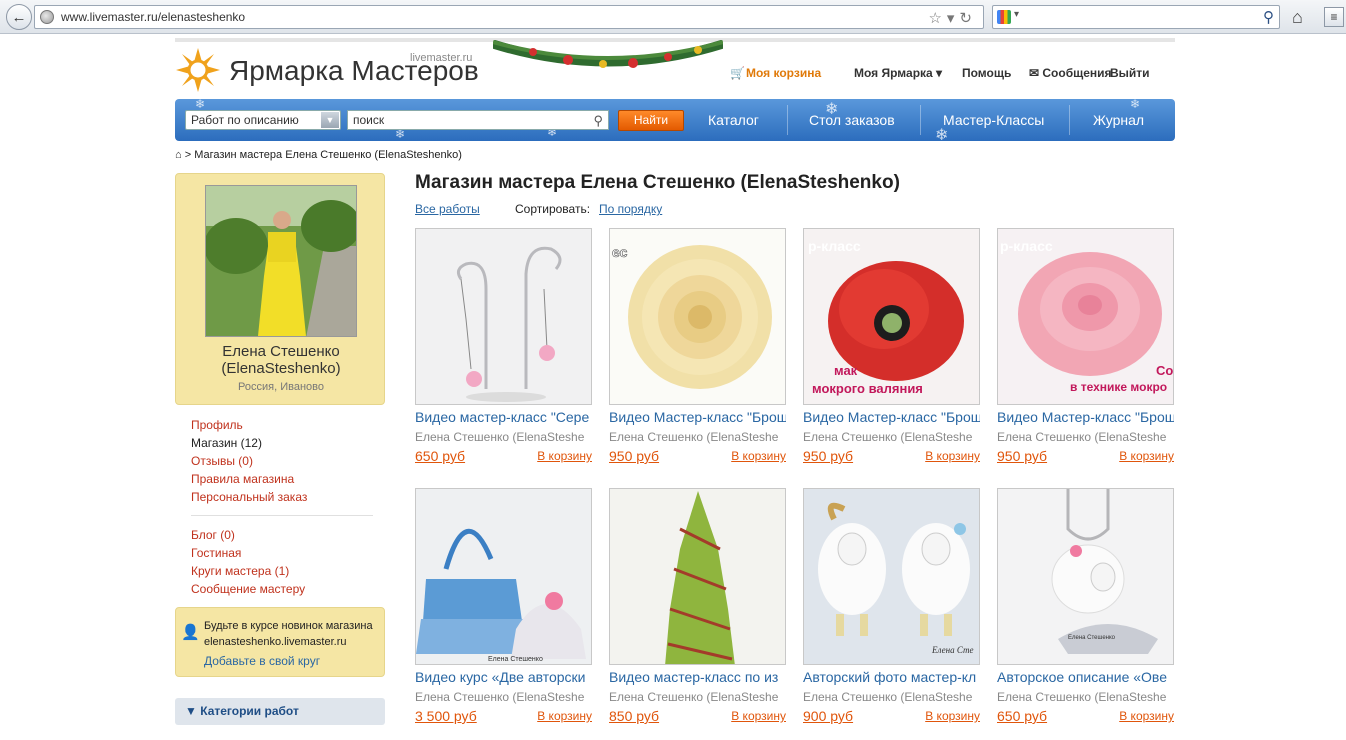 This screenshot has height=740, width=1346. I want to click on google-search-field: ▾ ⚲, so click(1136, 17).